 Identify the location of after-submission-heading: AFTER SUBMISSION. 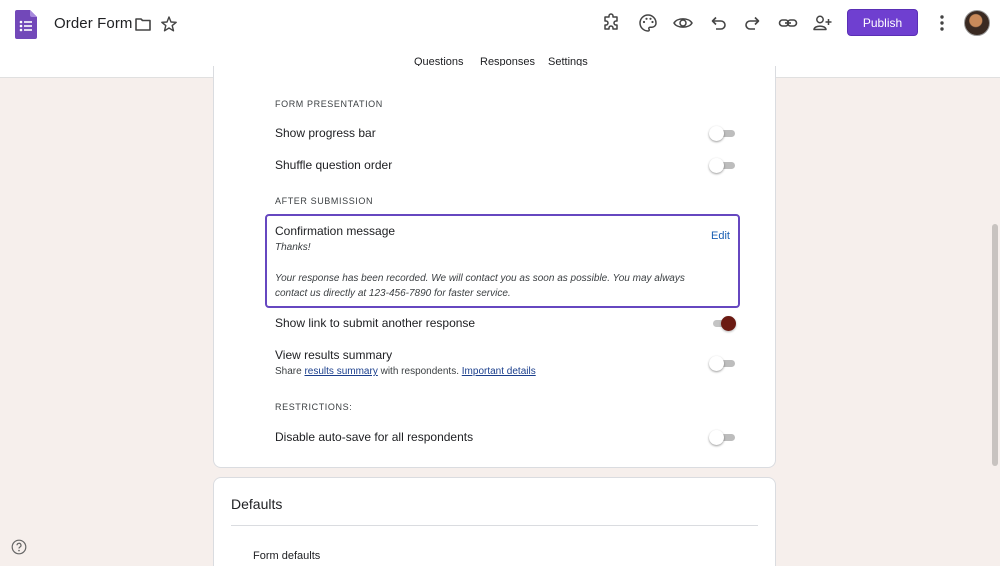
(324, 201).